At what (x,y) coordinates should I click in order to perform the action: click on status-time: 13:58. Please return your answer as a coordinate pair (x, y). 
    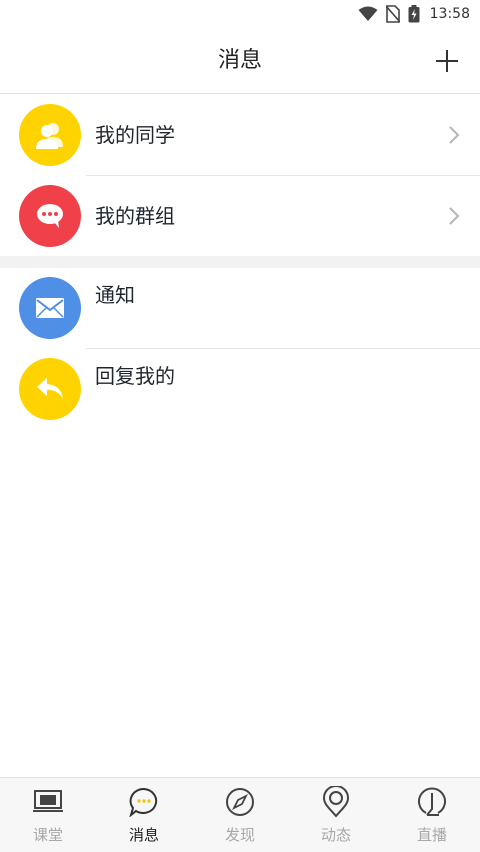
    Looking at the image, I should click on (449, 14).